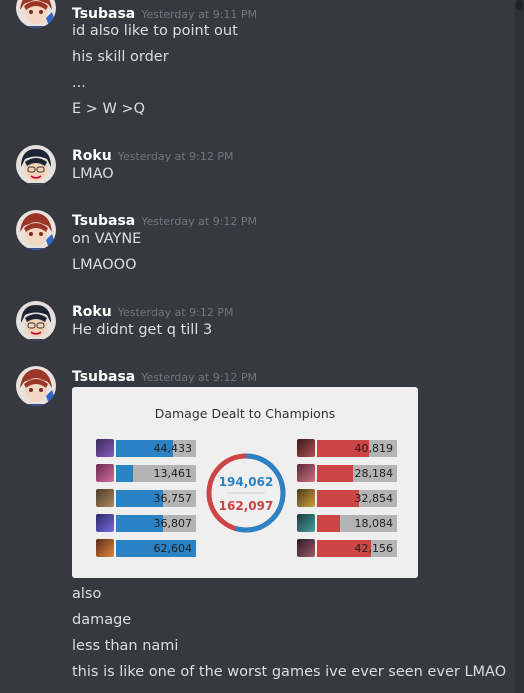 The height and width of the screenshot is (693, 524). What do you see at coordinates (173, 473) in the screenshot?
I see `damage-value: 13,461` at bounding box center [173, 473].